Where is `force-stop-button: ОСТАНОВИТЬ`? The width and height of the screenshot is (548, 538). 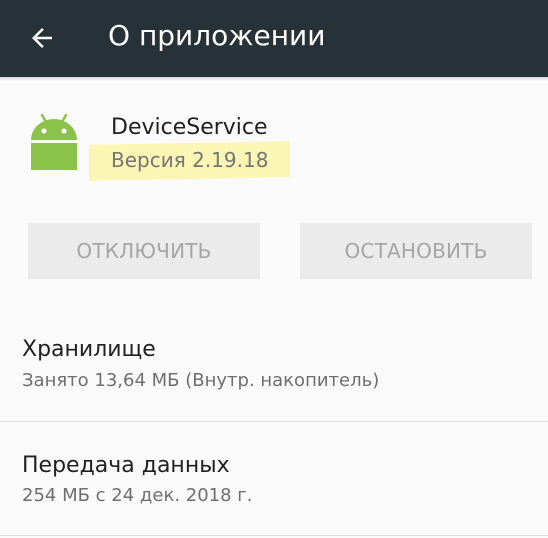 force-stop-button: ОСТАНОВИТЬ is located at coordinates (416, 251).